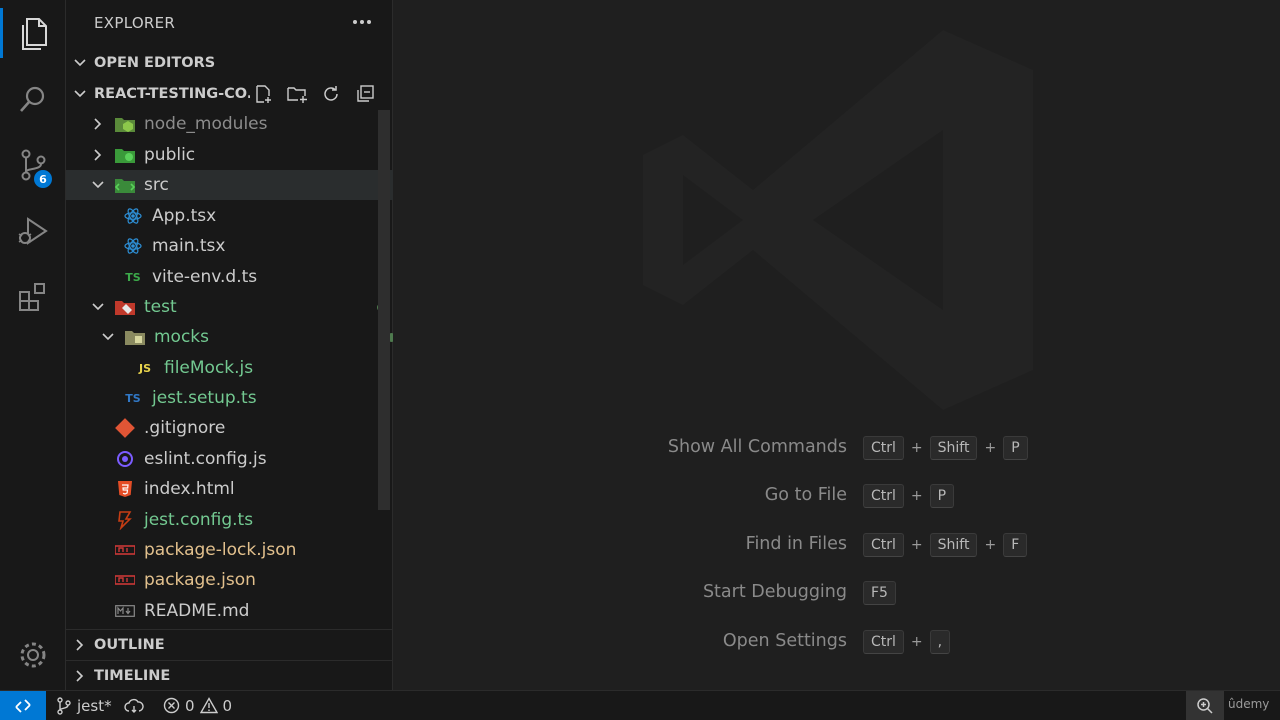 The width and height of the screenshot is (1280, 720). Describe the element at coordinates (197, 705) in the screenshot. I see `problems-indicator: 0 0` at that location.